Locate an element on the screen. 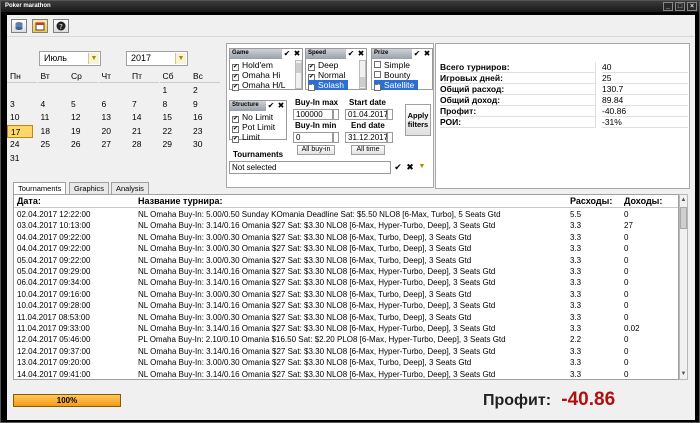 The width and height of the screenshot is (700, 423). calendar-day: 2 is located at coordinates (205, 90).